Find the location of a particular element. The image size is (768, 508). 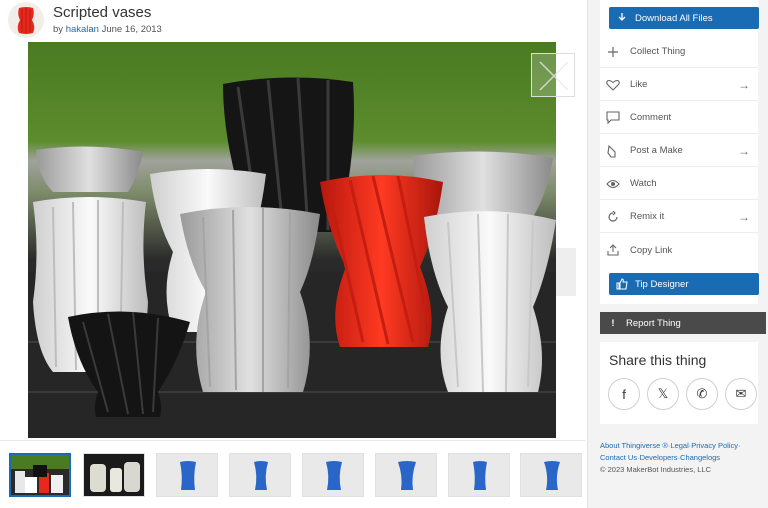

download-arrow-icon is located at coordinates (622, 18).